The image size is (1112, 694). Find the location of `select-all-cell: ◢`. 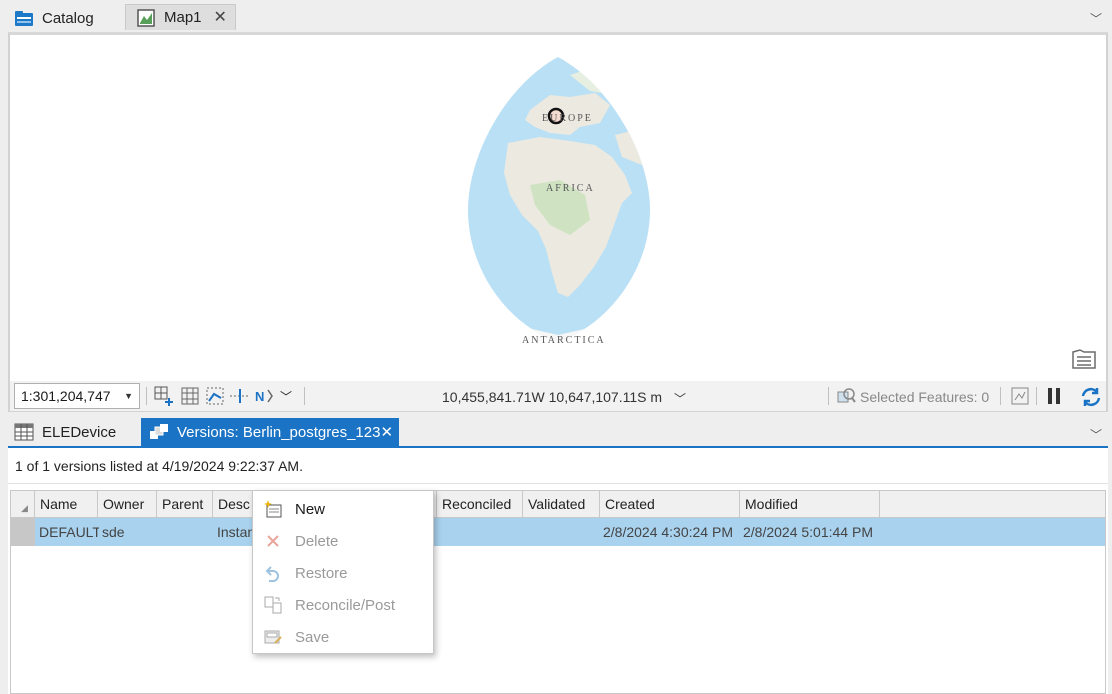

select-all-cell: ◢ is located at coordinates (23, 504).